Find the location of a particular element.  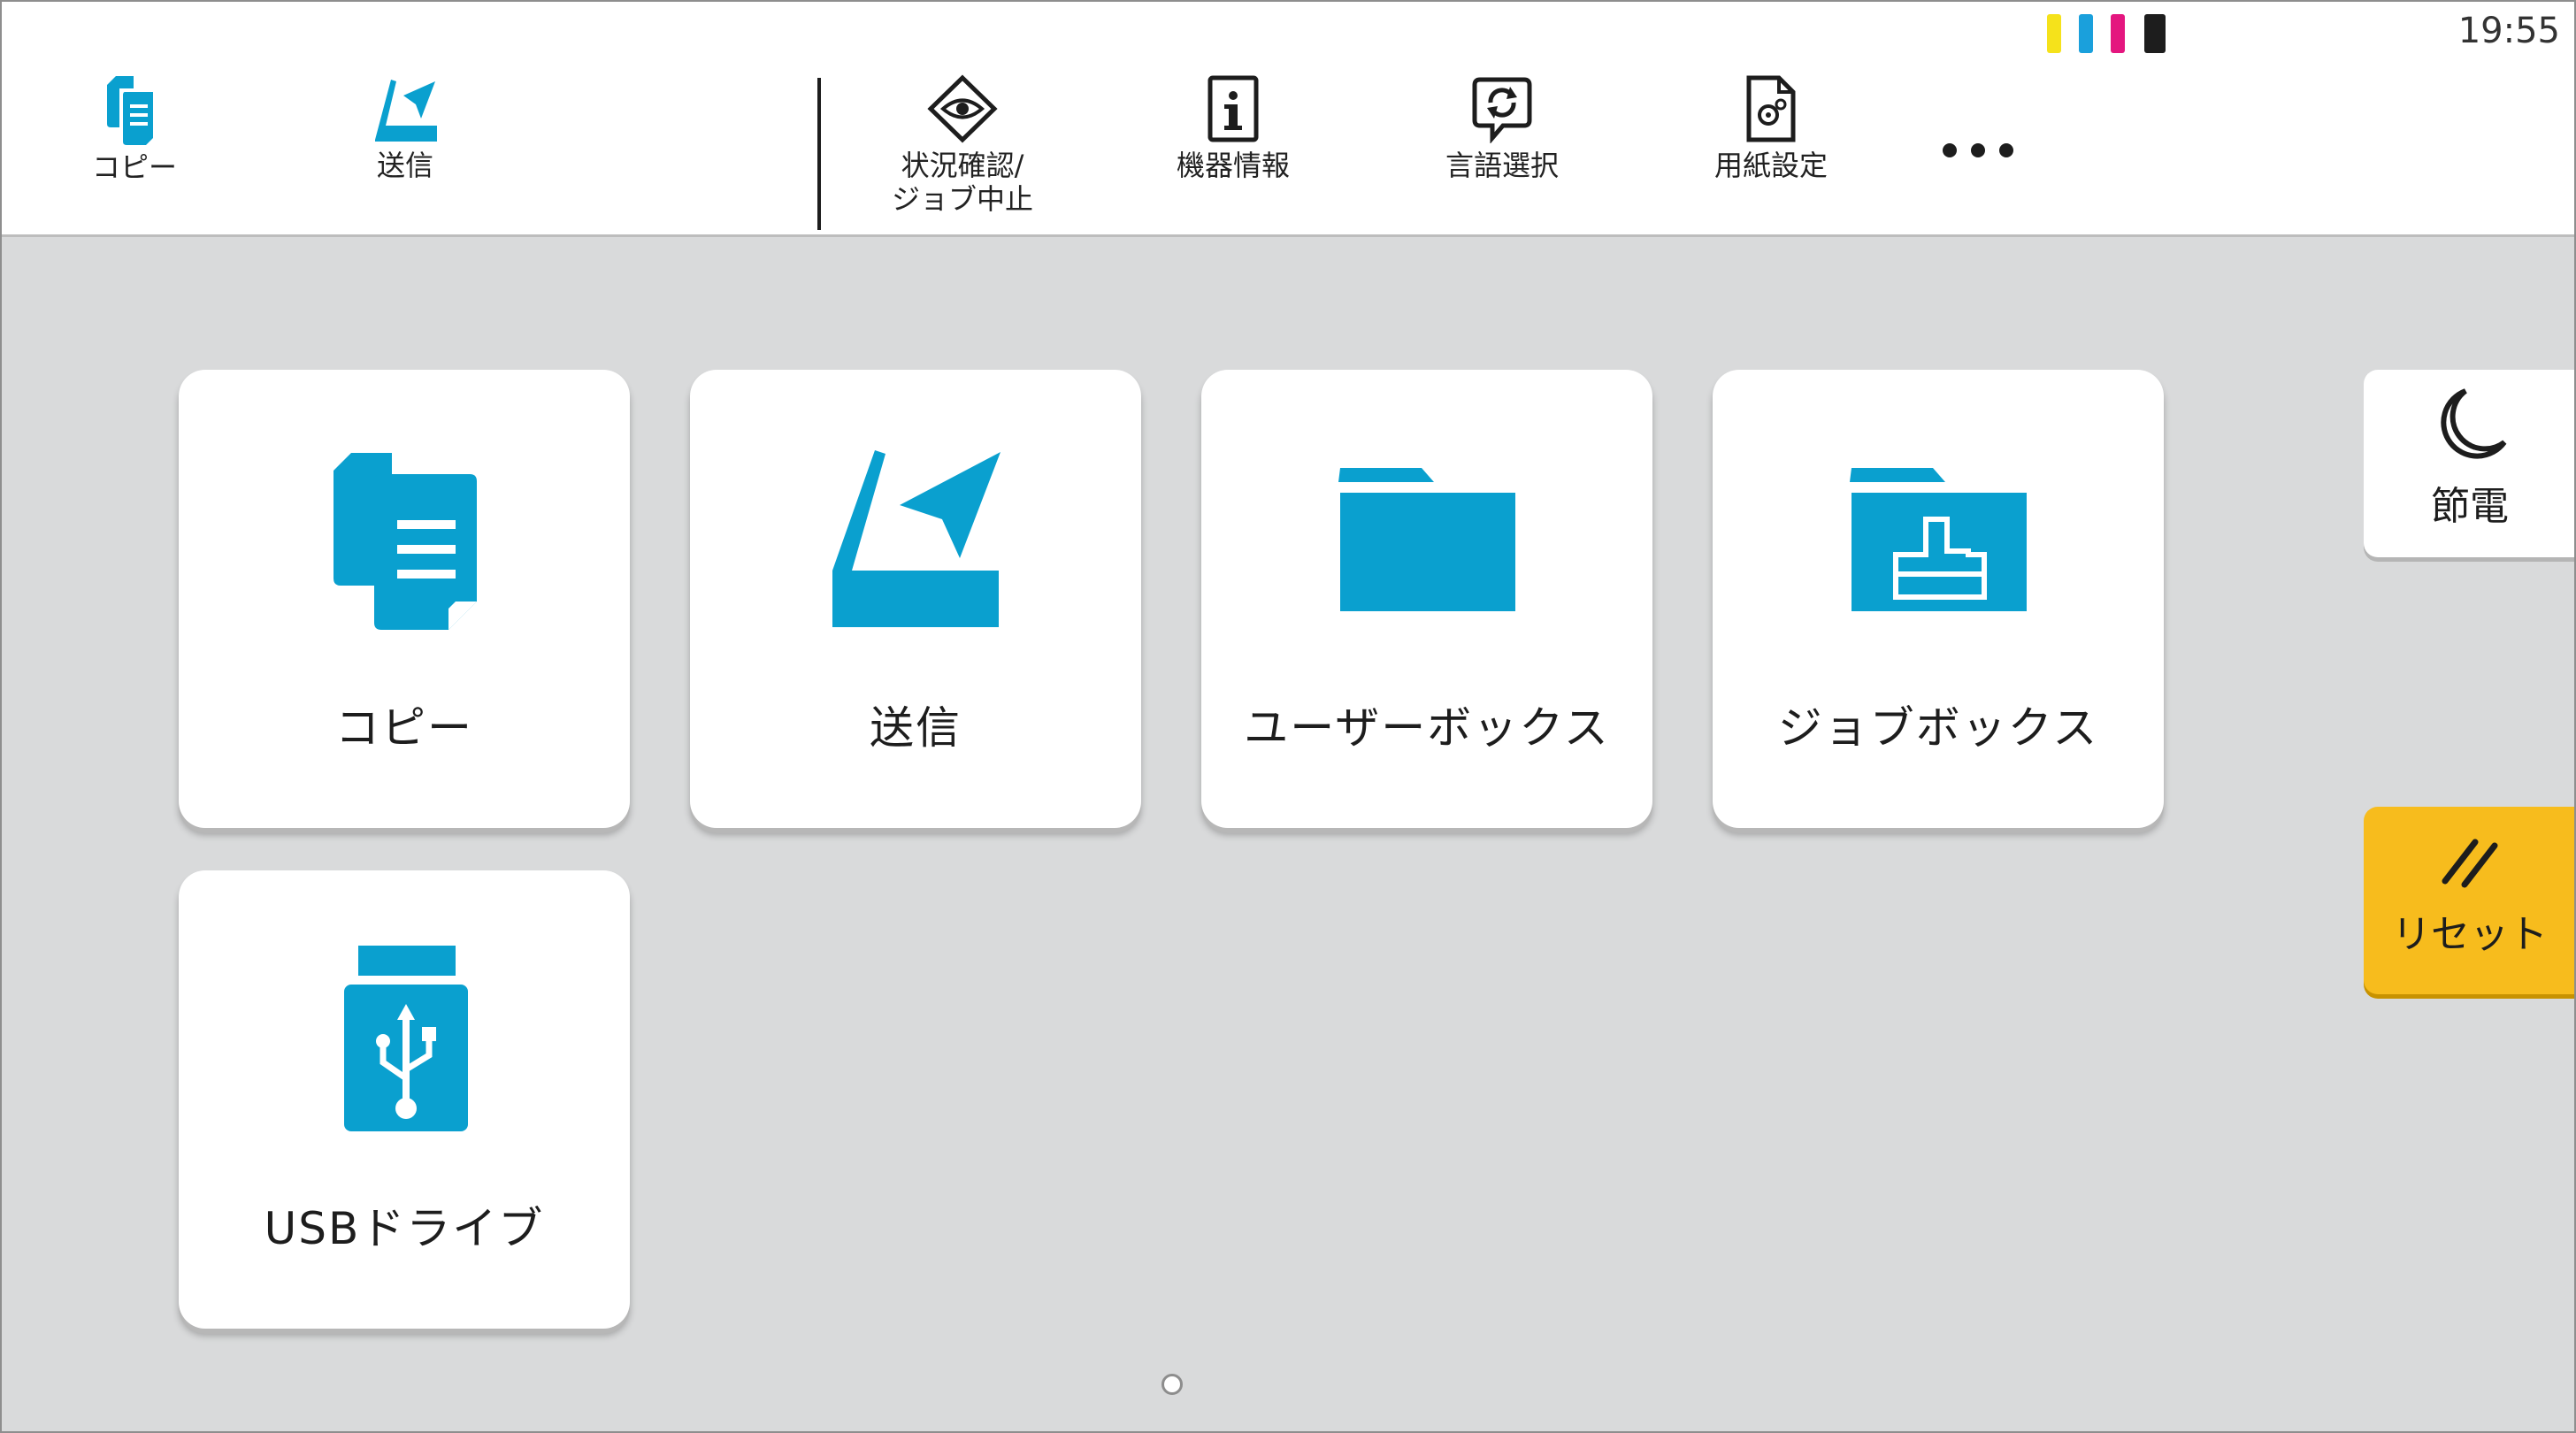

tile-user-box: ユーザーボックス is located at coordinates (1426, 599).